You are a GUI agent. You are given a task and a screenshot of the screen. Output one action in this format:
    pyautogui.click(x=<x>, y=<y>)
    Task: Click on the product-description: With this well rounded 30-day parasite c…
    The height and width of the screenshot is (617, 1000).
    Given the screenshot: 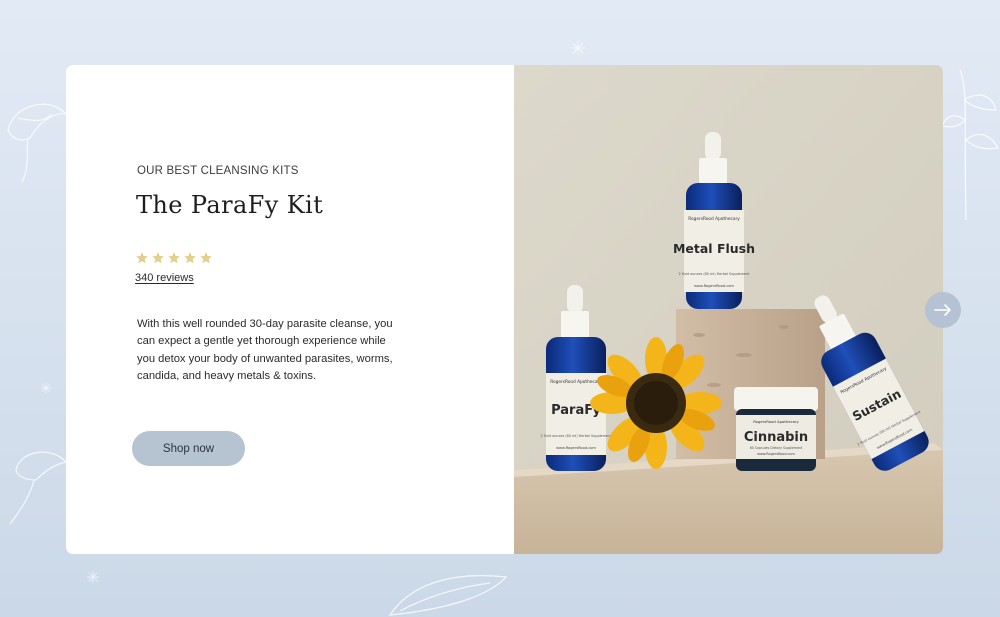 What is the action you would take?
    pyautogui.click(x=265, y=350)
    